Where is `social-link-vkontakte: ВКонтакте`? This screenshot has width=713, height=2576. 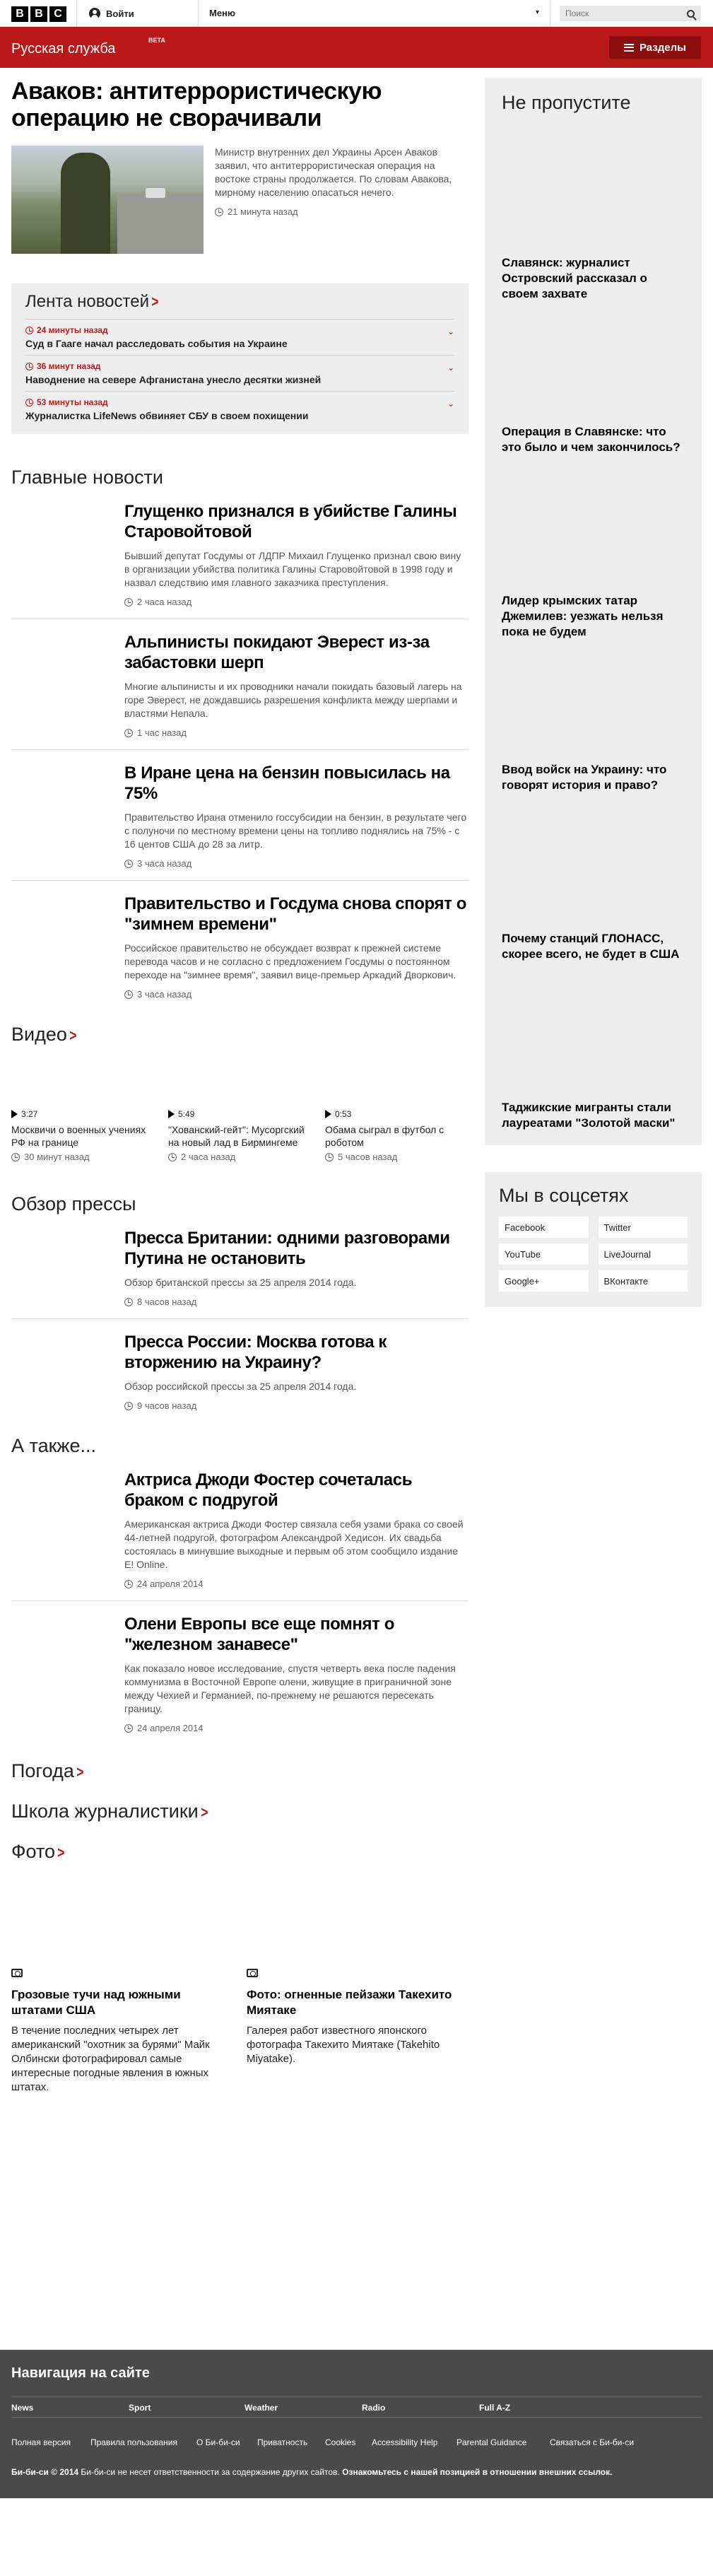
social-link-vkontakte: ВКонтакте is located at coordinates (643, 1281).